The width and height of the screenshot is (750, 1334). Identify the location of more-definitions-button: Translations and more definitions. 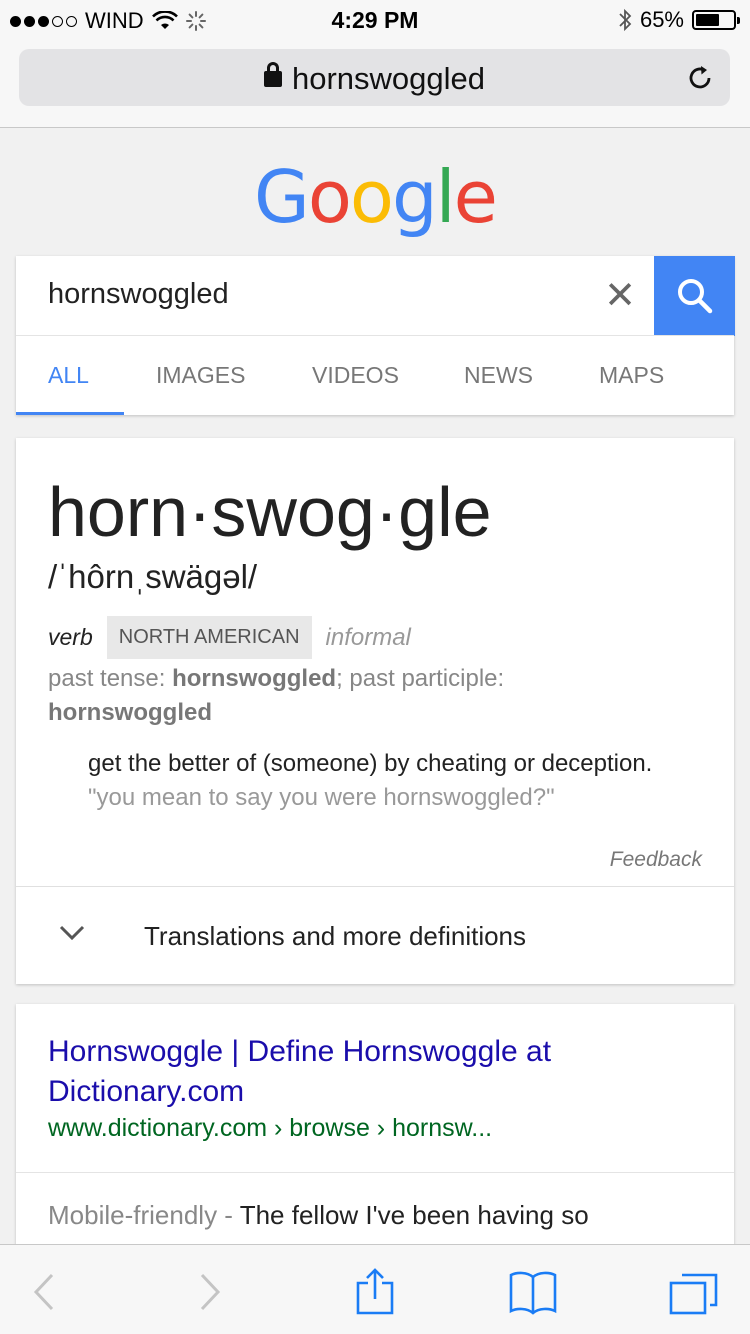
(375, 935).